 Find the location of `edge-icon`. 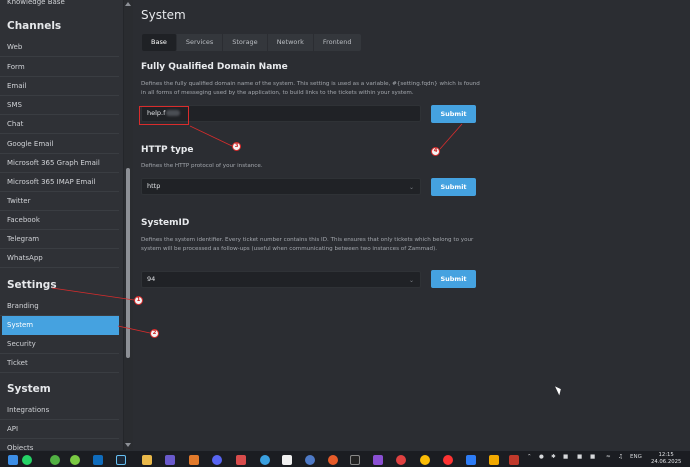

edge-icon is located at coordinates (265, 460).